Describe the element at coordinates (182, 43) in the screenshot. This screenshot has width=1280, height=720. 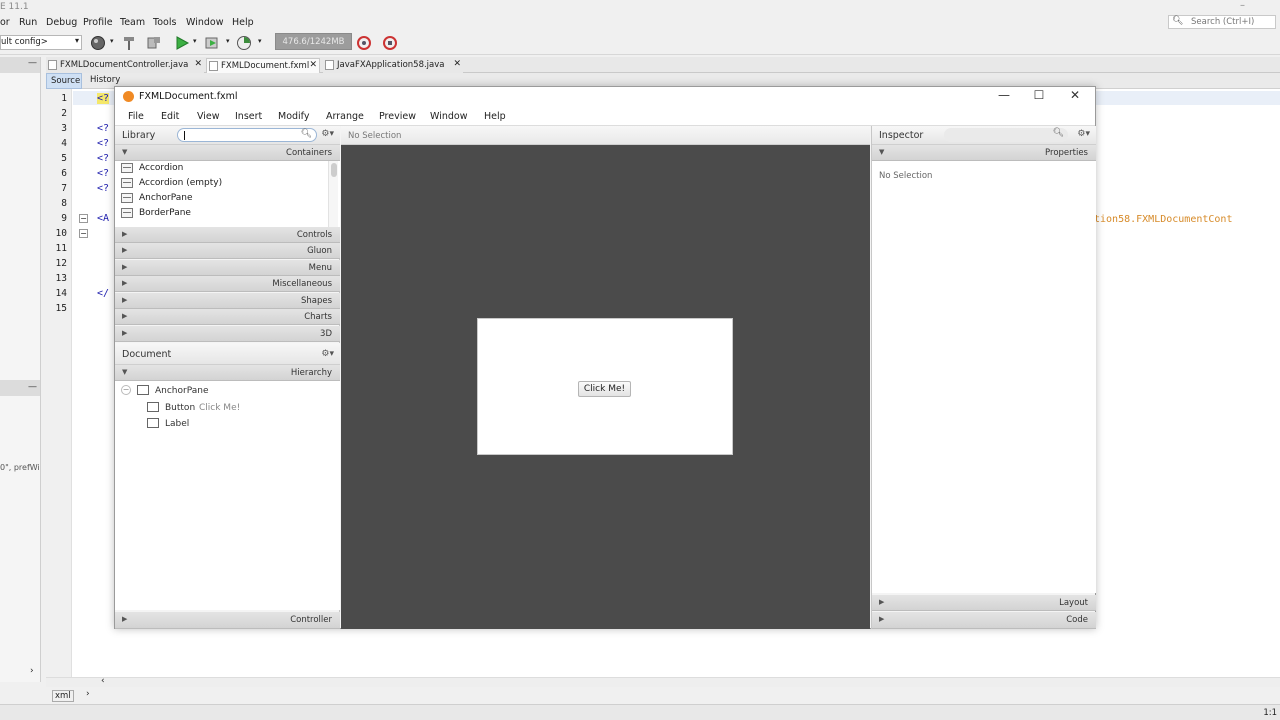
I see `run-icon` at that location.